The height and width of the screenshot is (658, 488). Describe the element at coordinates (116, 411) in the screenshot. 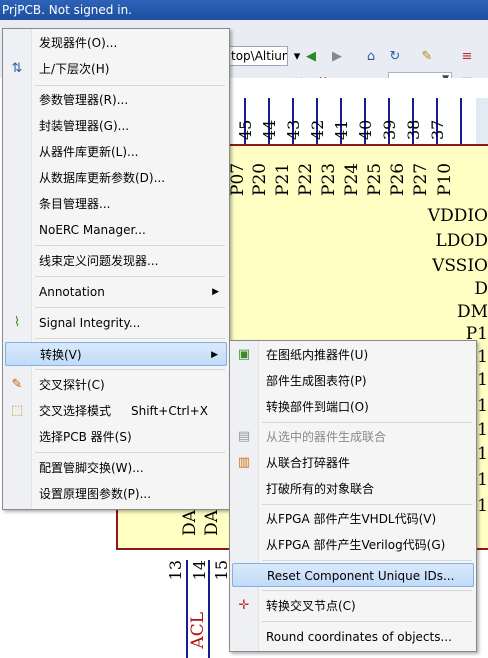

I see `menu-item-cross-select-mode: ⬚ 交叉选择模式 Shift+Ctrl+X` at that location.